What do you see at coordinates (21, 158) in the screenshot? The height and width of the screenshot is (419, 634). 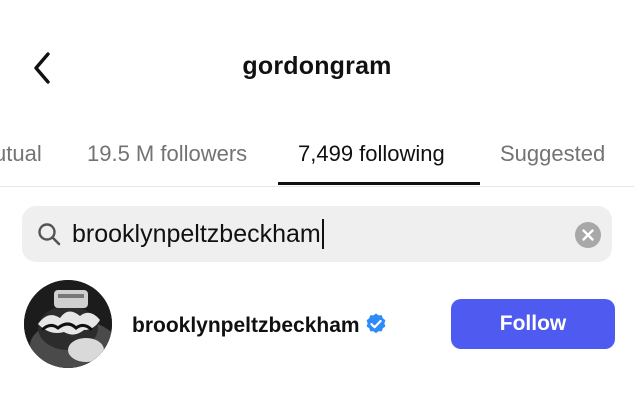 I see `tab-mutual: utual` at bounding box center [21, 158].